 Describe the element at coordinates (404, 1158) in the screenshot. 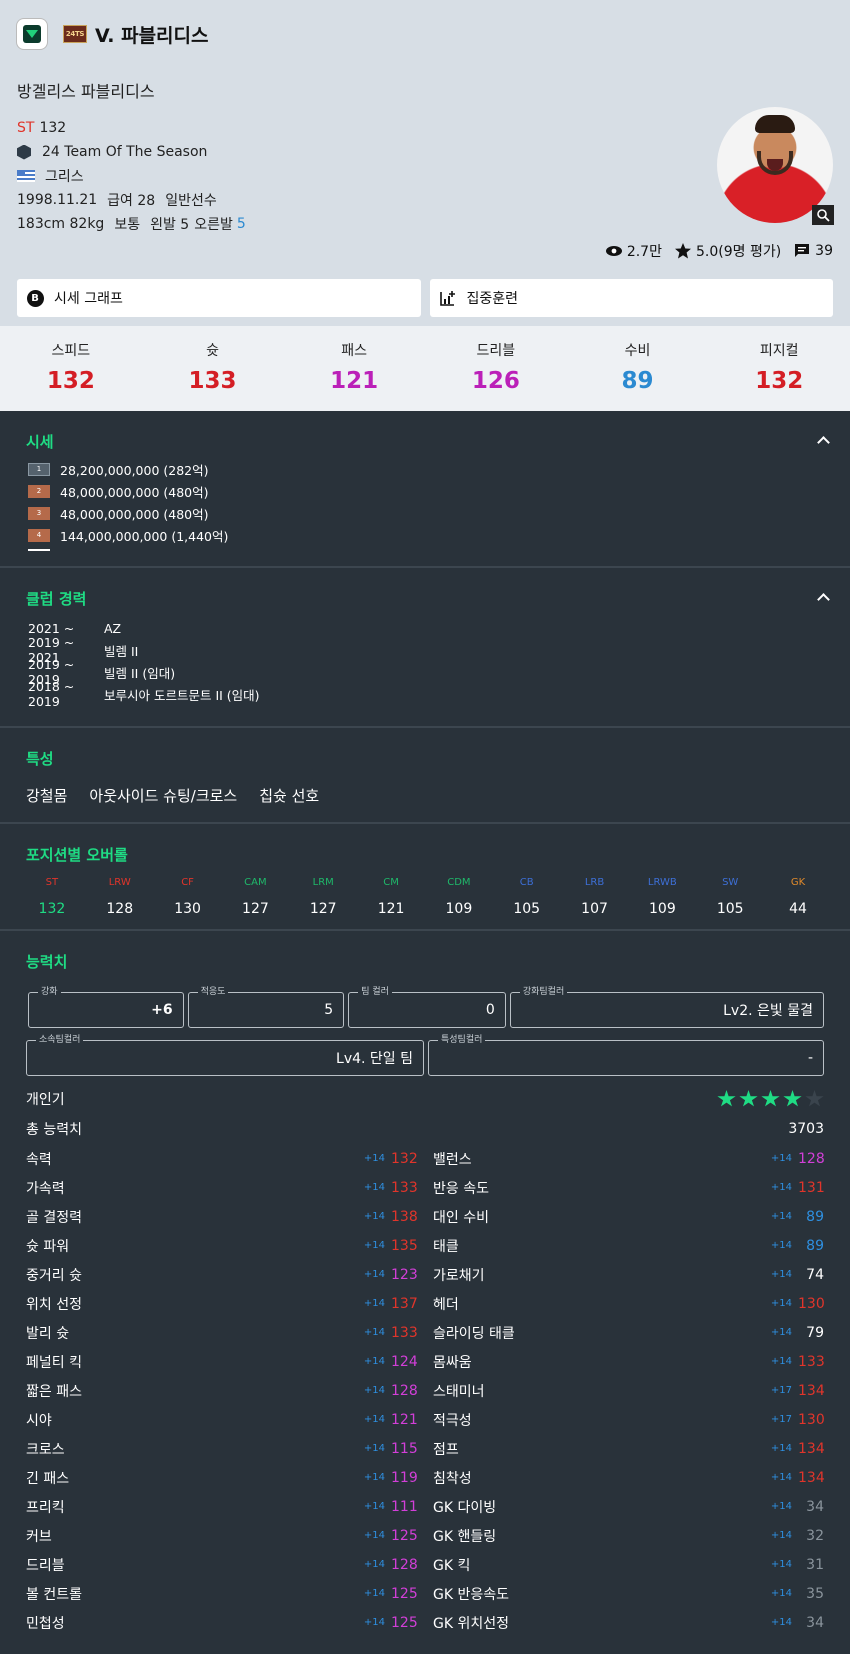

I see `ability-value: 132` at that location.